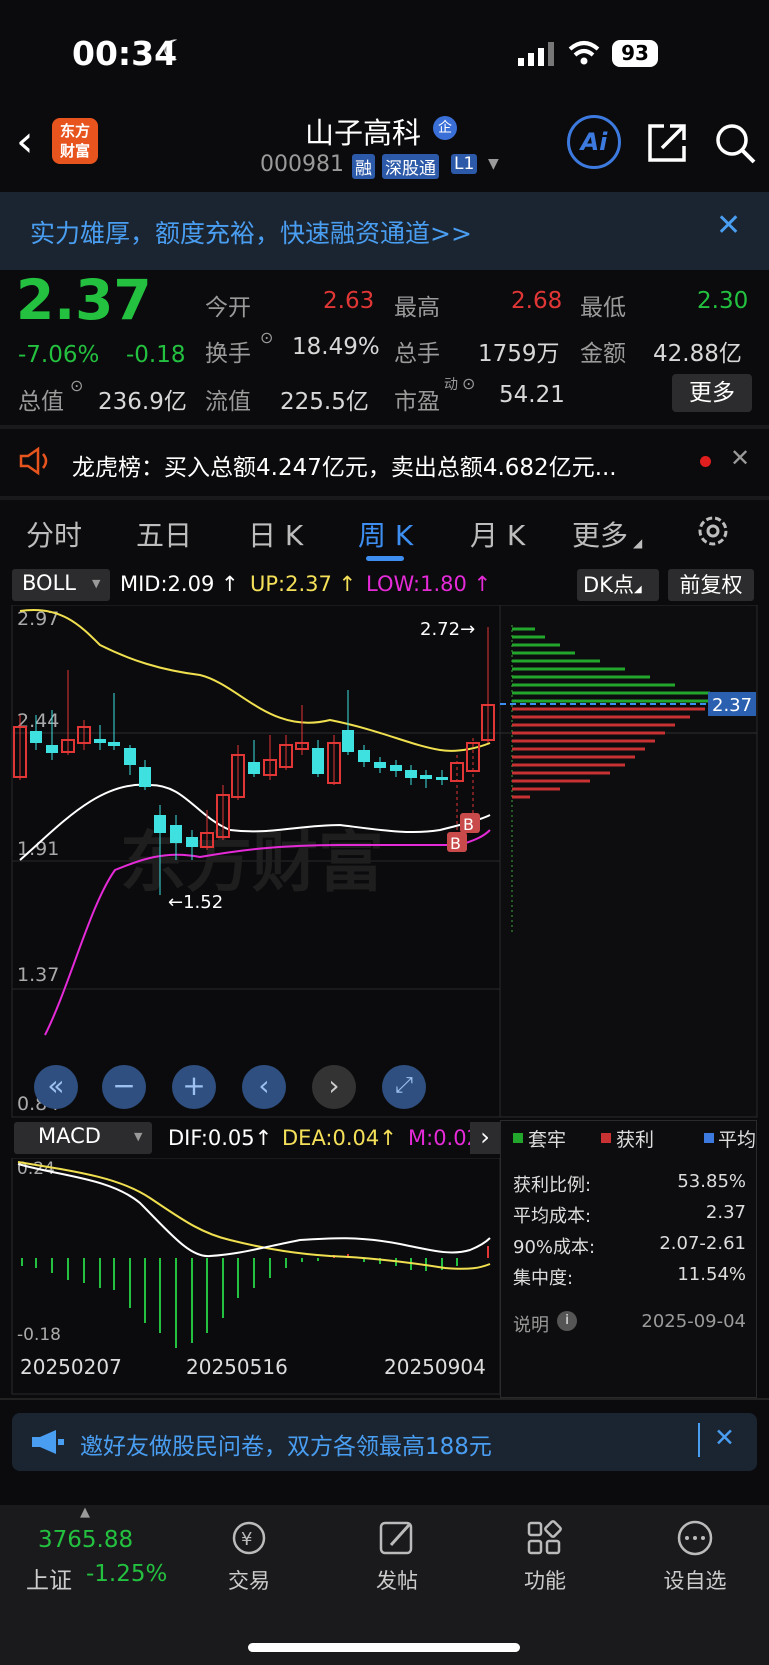 This screenshot has height=1665, width=769. Describe the element at coordinates (194, 1087) in the screenshot. I see `zoom-in-button: +` at that location.